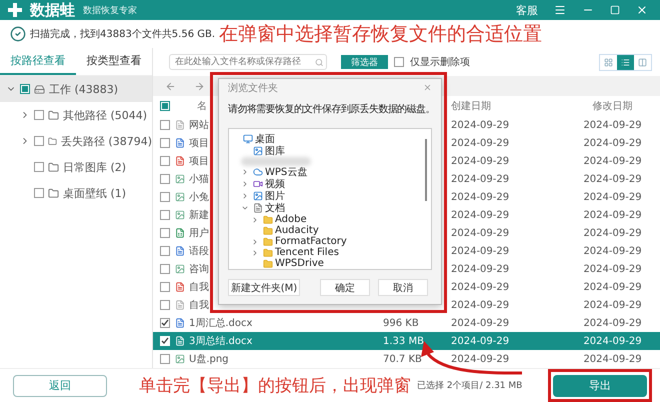  I want to click on file-name: 小兔, so click(199, 197).